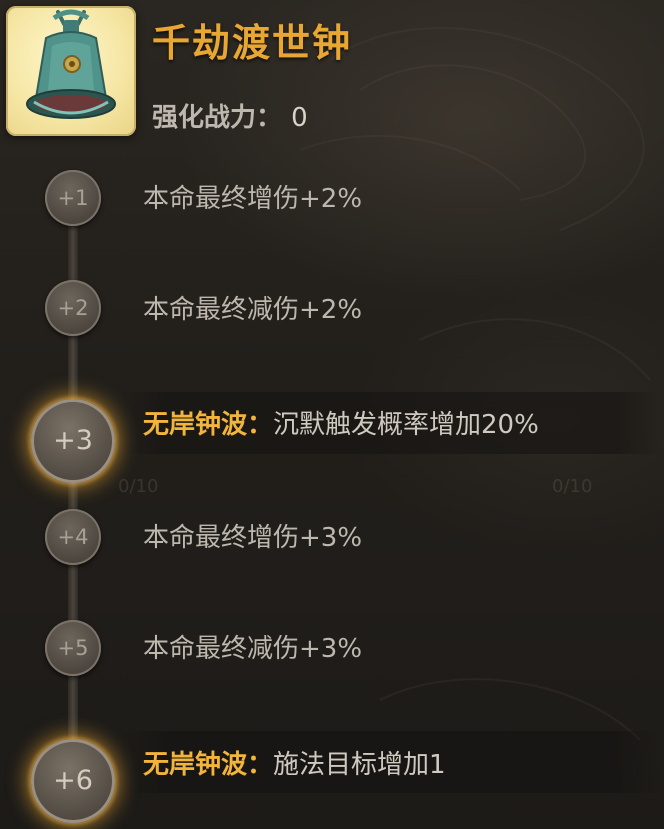  I want to click on enhance-power-label: 强化战力：, so click(217, 118).